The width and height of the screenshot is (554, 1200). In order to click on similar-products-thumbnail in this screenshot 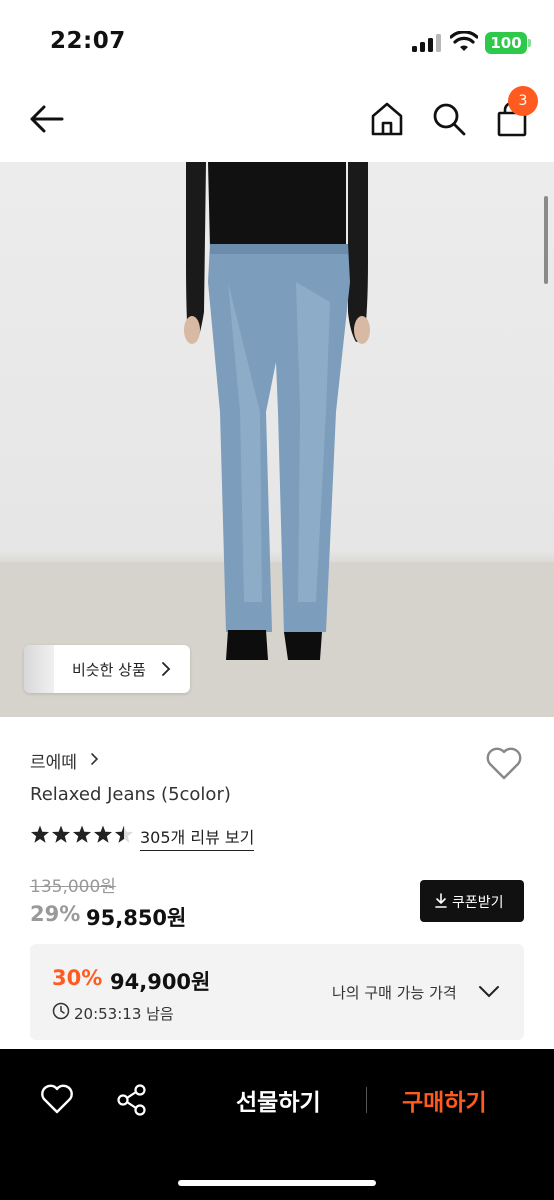, I will do `click(39, 669)`.